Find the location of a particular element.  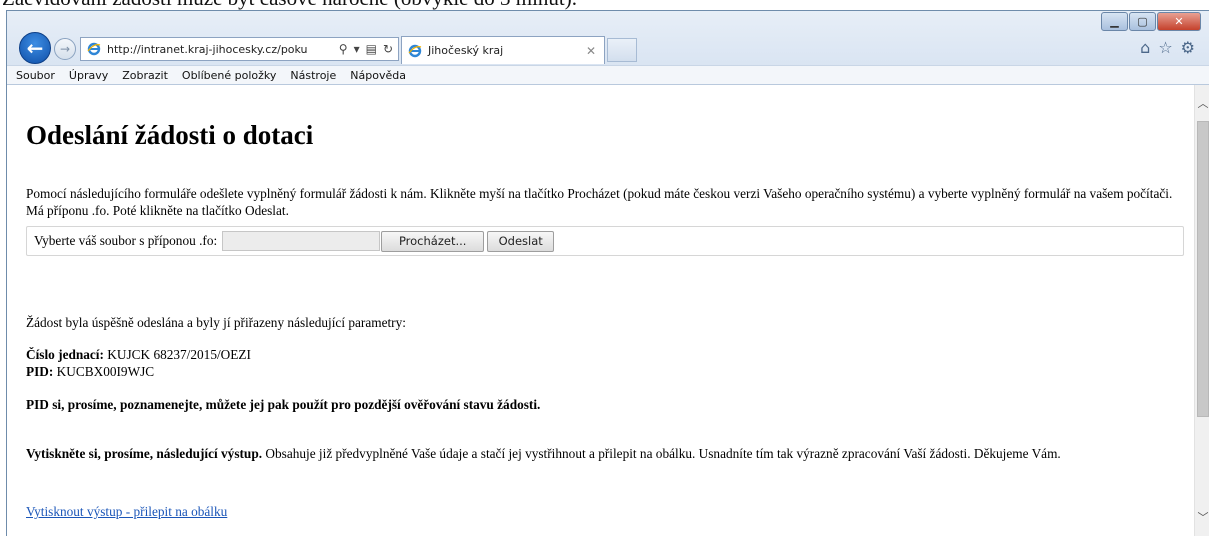

dropdown-icon: ▾ is located at coordinates (357, 49).